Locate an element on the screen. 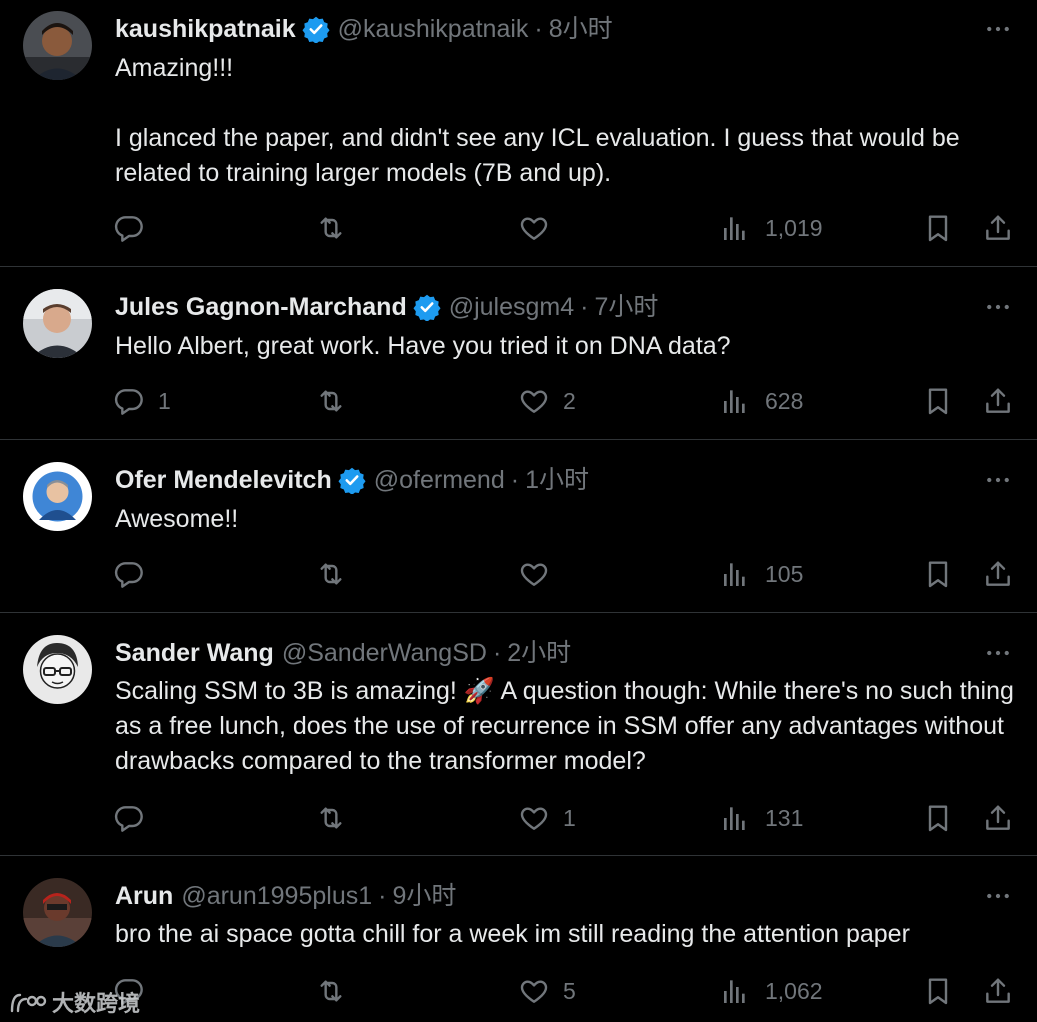  like-count: 2 is located at coordinates (569, 400).